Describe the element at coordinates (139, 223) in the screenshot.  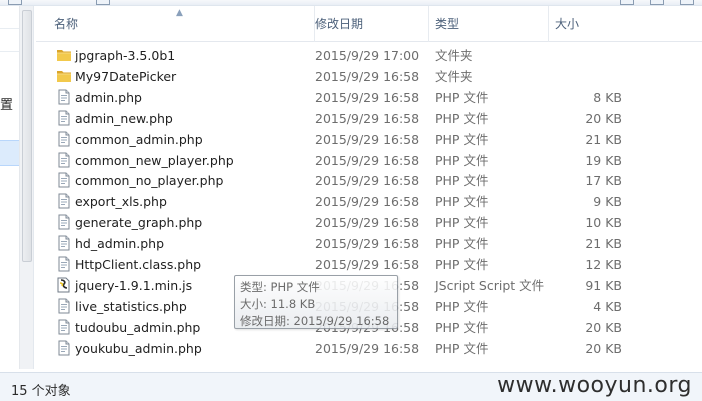
I see `file-name: generate_graph.php` at that location.